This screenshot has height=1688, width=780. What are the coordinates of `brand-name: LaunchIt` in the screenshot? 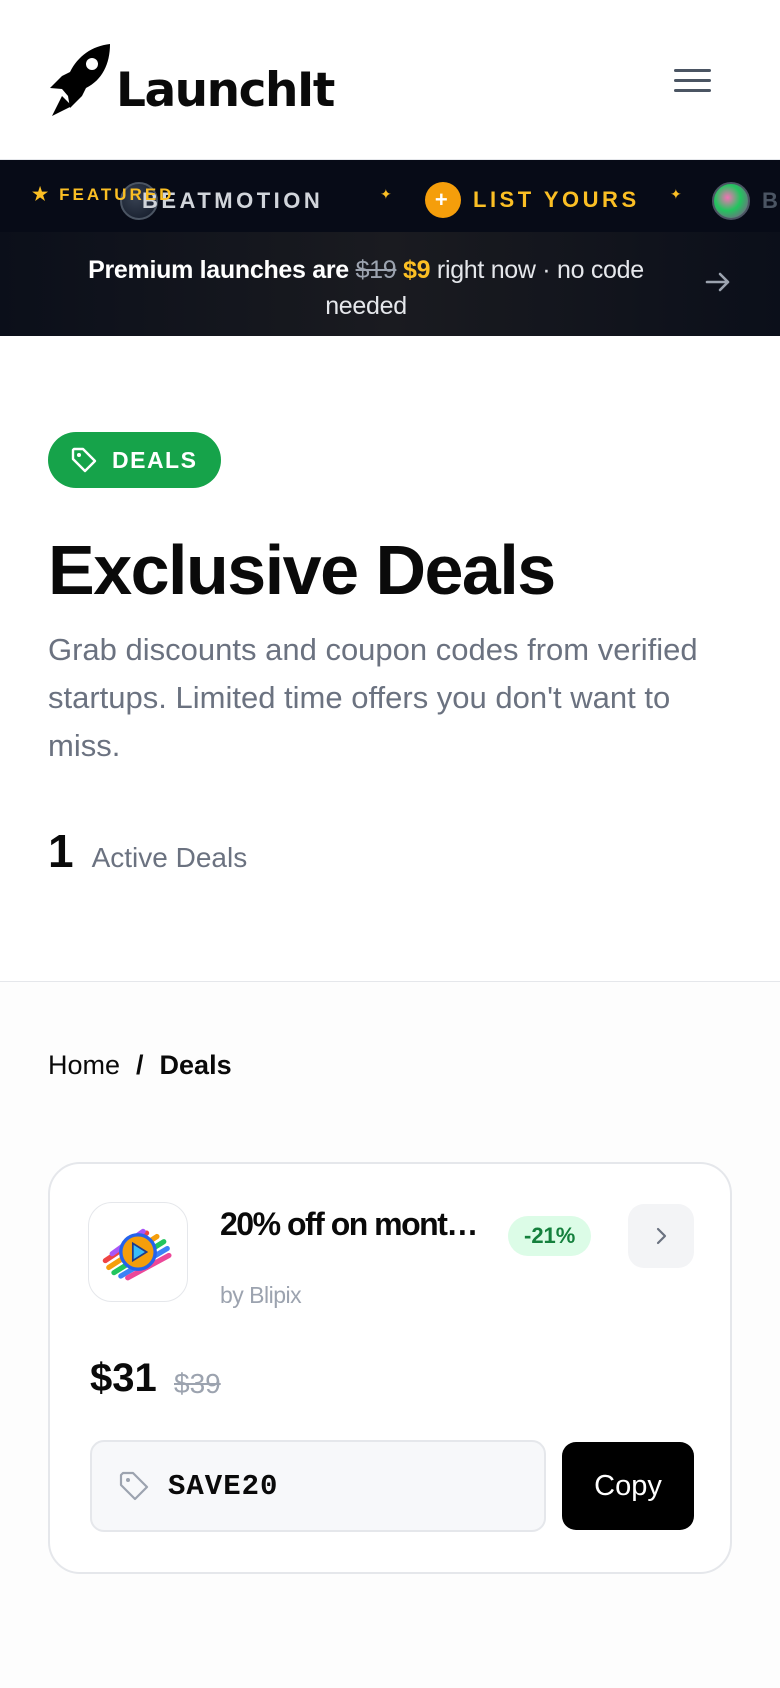 It's located at (225, 90).